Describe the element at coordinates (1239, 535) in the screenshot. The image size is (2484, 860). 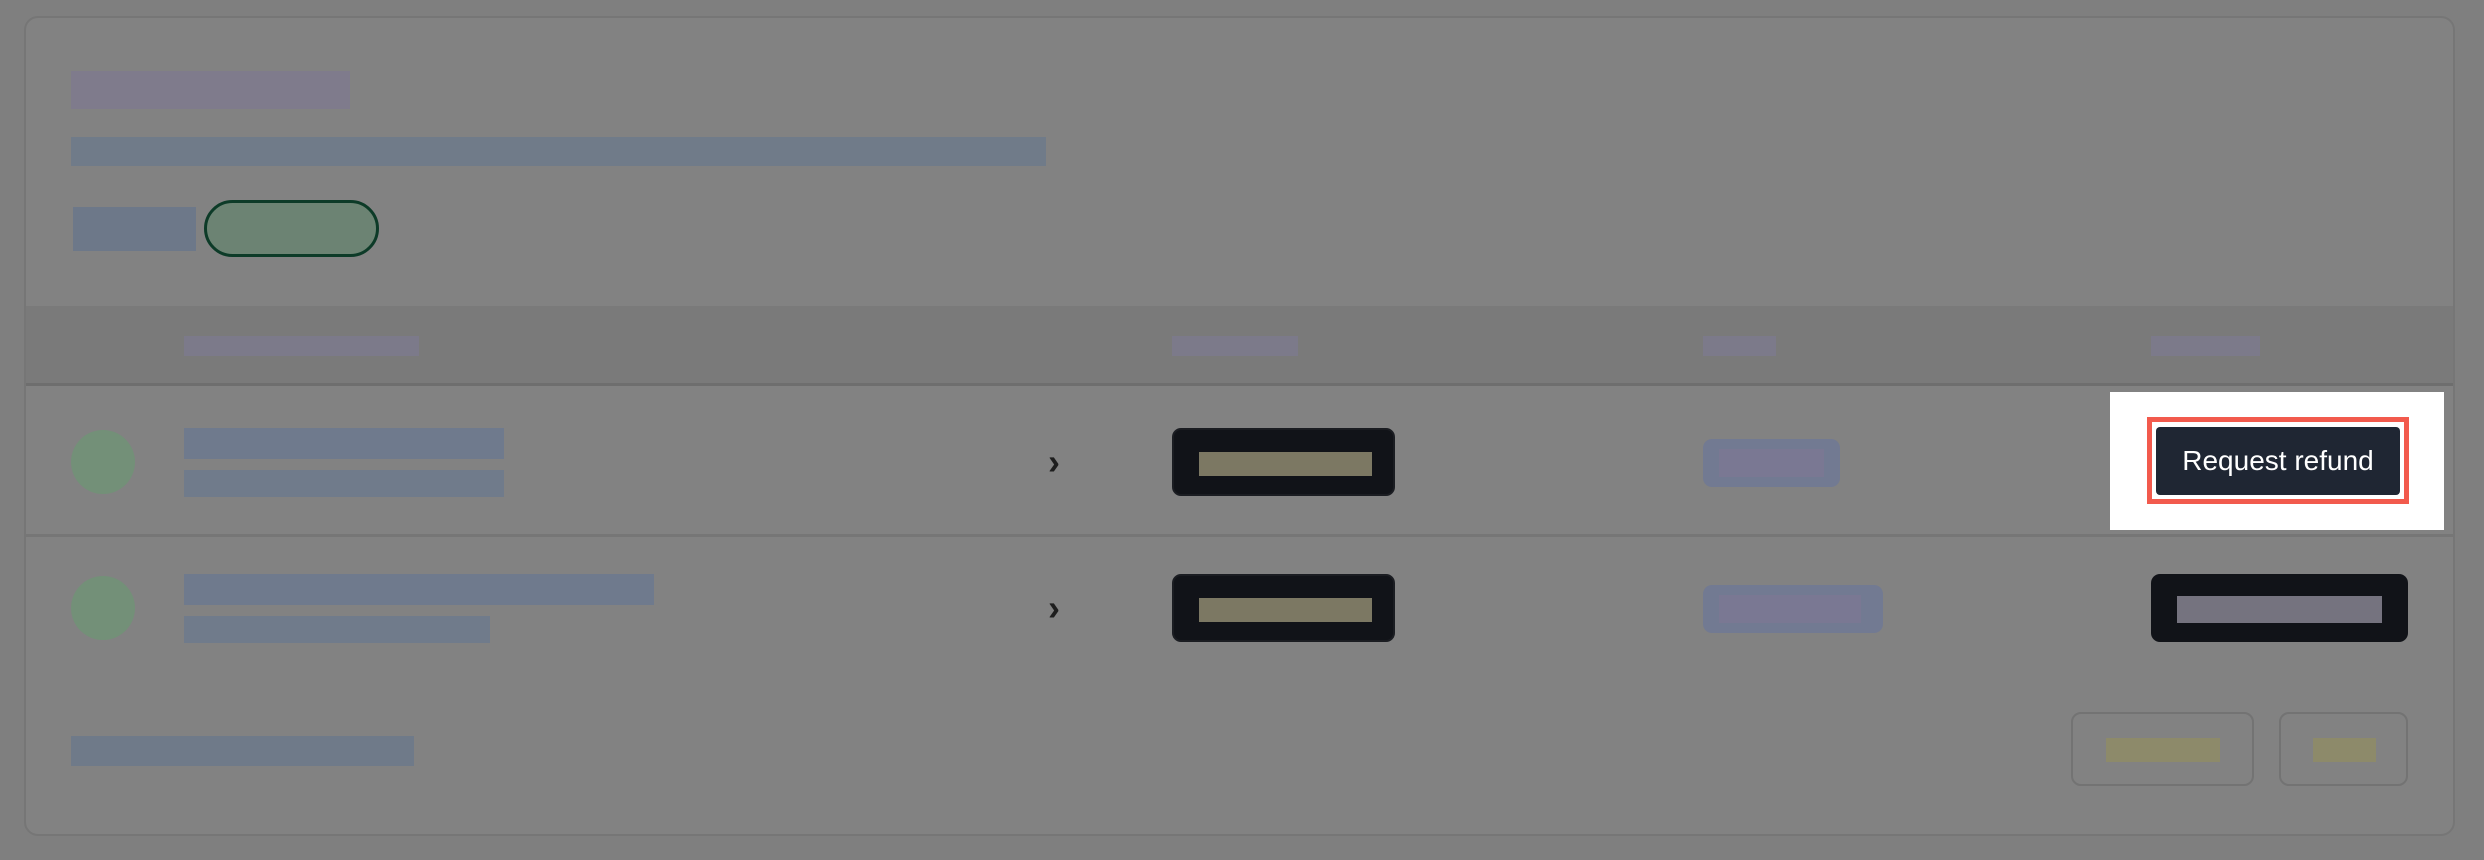
I see `row-divider` at that location.